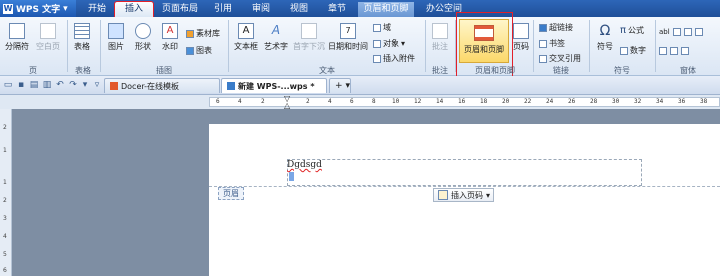  What do you see at coordinates (261, 9) in the screenshot?
I see `tab-review: 审阅` at bounding box center [261, 9].